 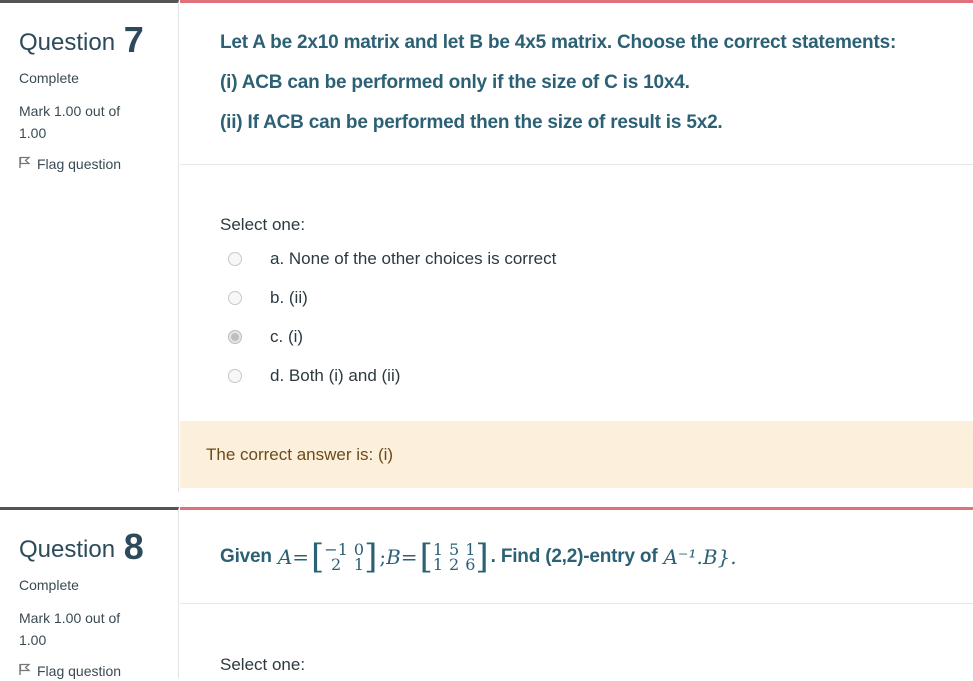 What do you see at coordinates (388, 297) in the screenshot?
I see `answer-option-b: b. (ii)` at bounding box center [388, 297].